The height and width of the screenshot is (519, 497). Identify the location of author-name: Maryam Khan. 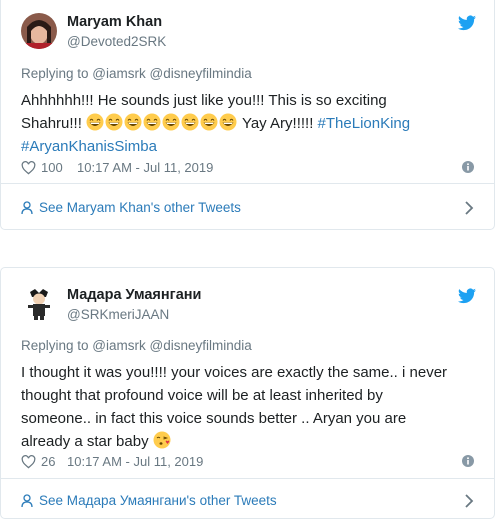
(114, 22).